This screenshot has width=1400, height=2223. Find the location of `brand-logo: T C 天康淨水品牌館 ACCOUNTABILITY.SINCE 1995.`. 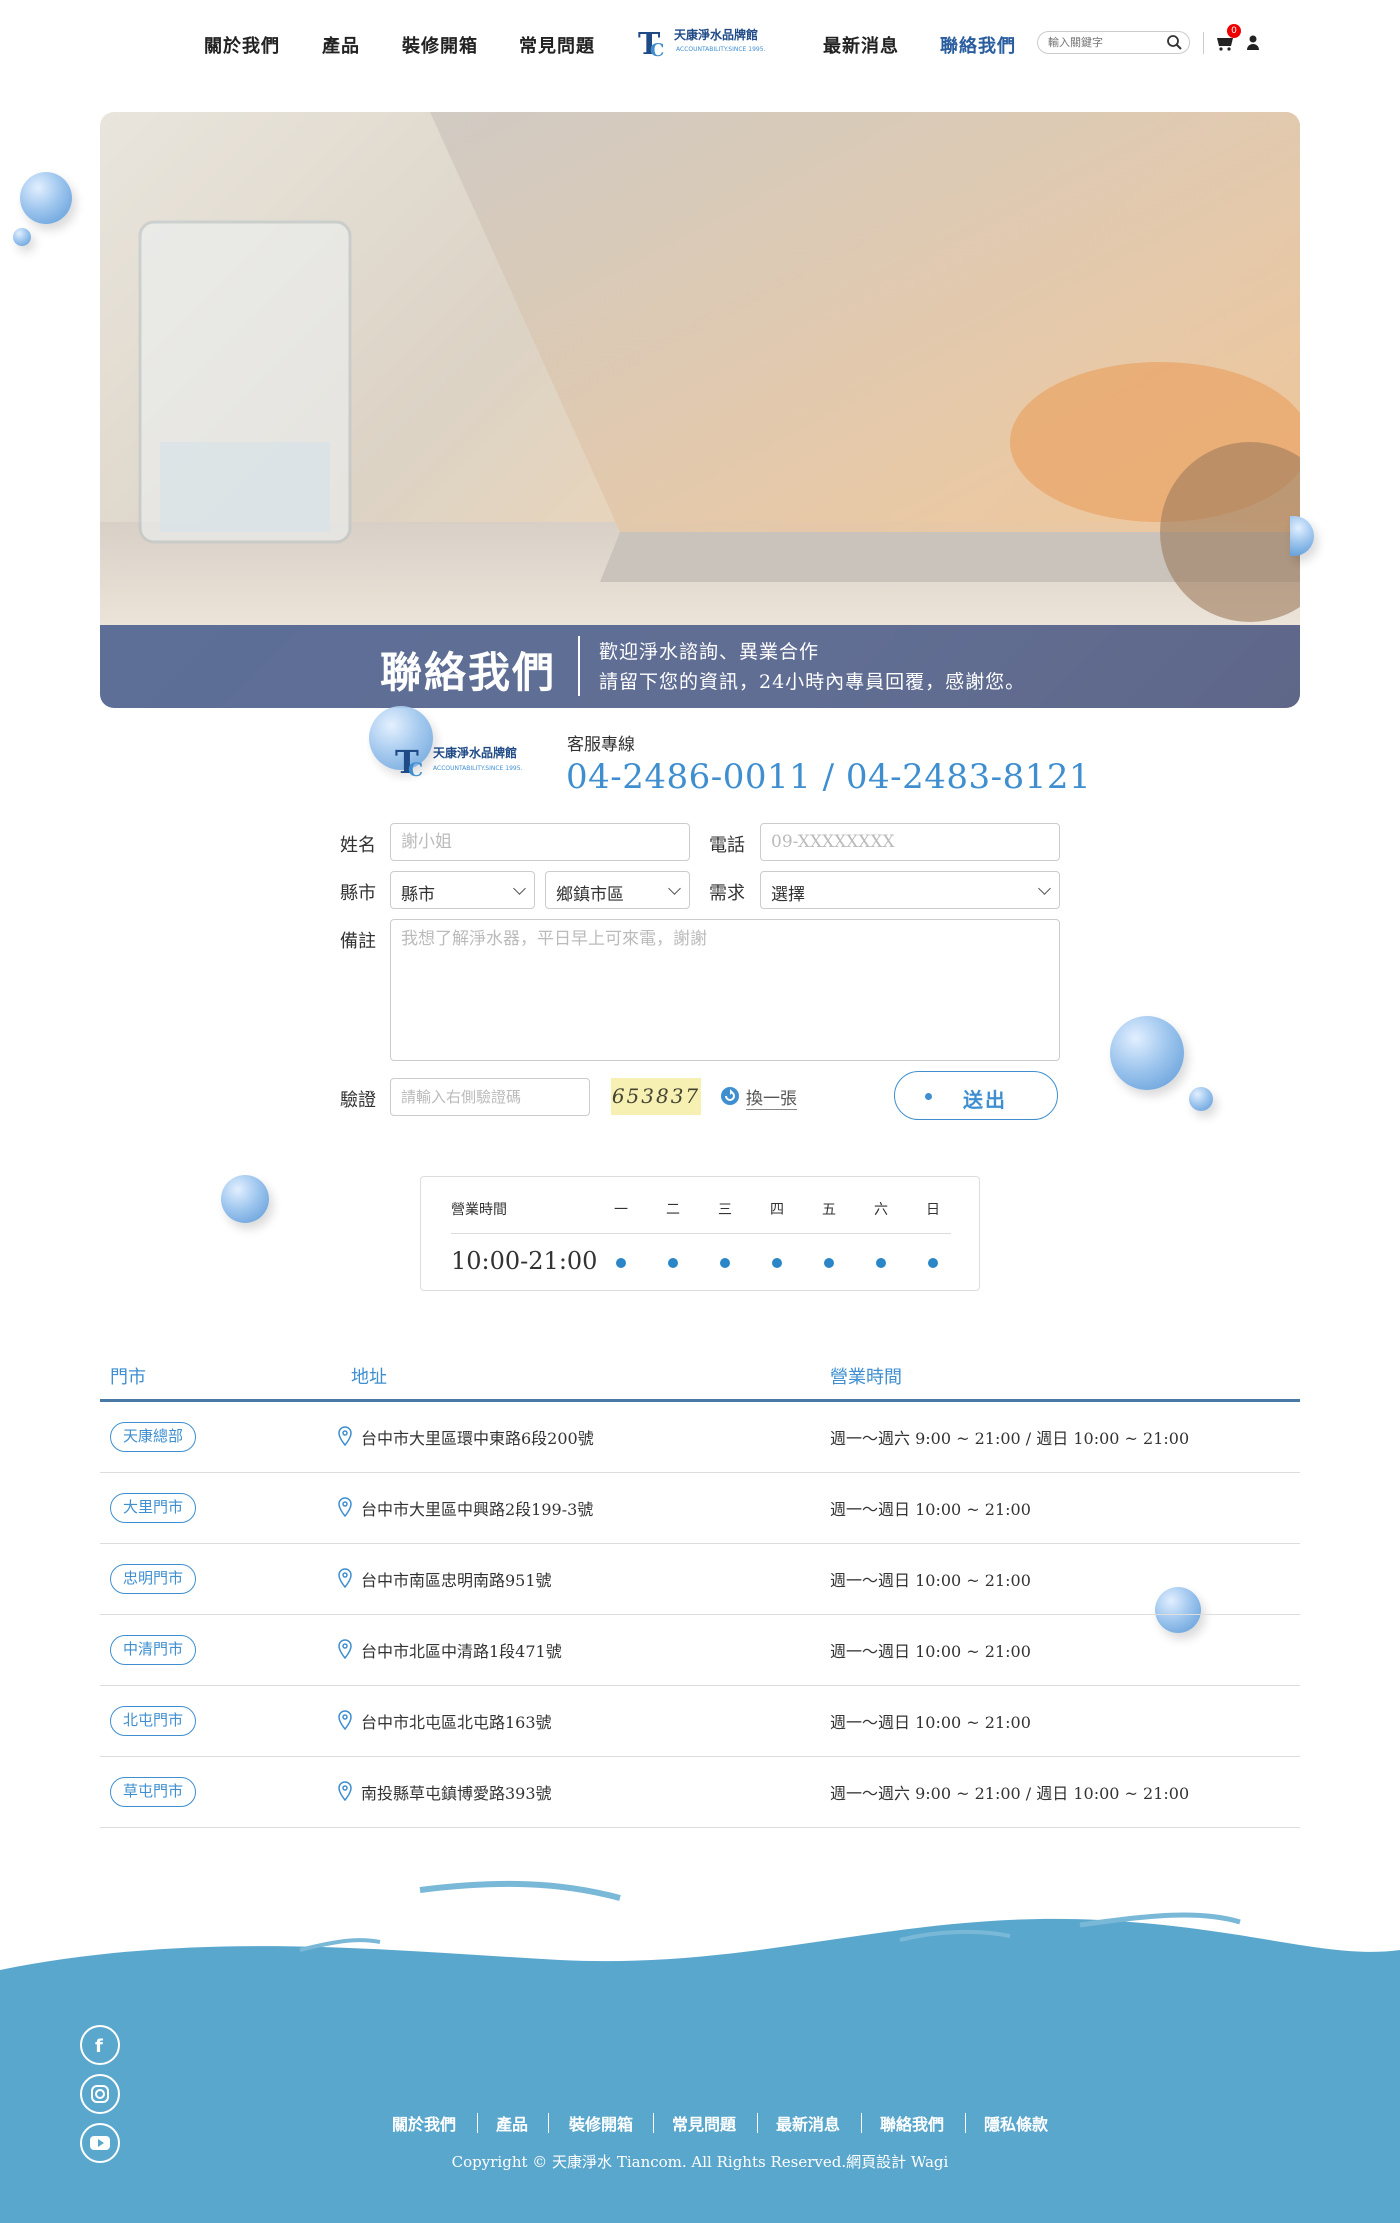

brand-logo: T C 天康淨水品牌館 ACCOUNTABILITY.SINCE 1995. is located at coordinates (707, 43).